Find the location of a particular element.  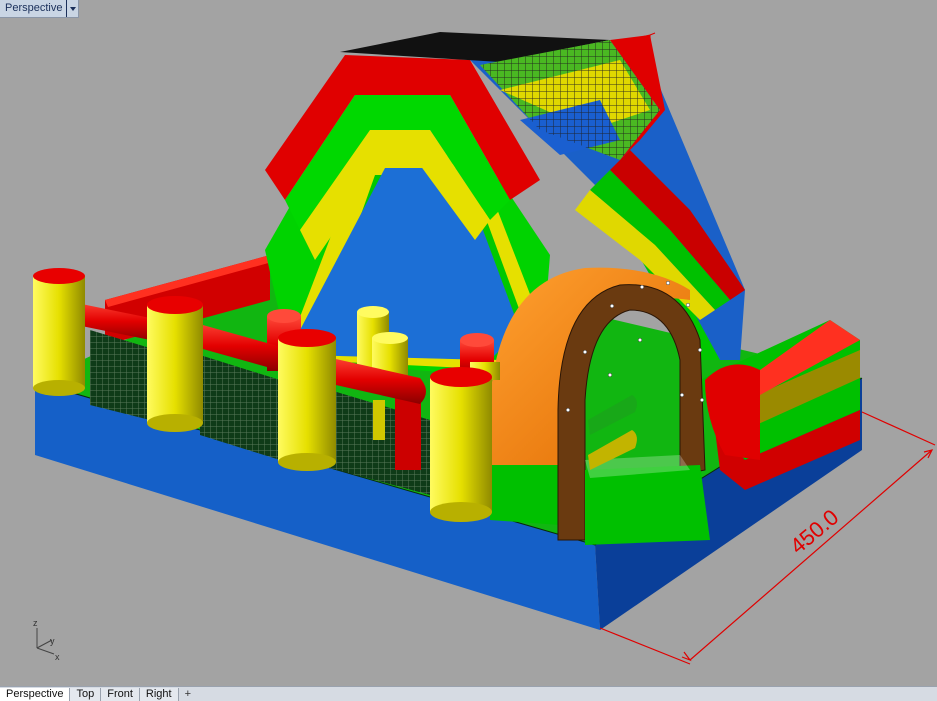

viewport-header: Perspective is located at coordinates (40, 9).